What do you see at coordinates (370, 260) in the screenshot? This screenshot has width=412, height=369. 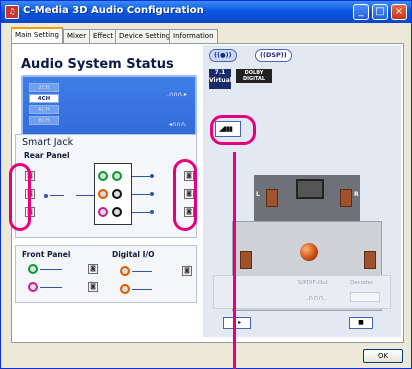 I see `speaker-surround-right` at bounding box center [370, 260].